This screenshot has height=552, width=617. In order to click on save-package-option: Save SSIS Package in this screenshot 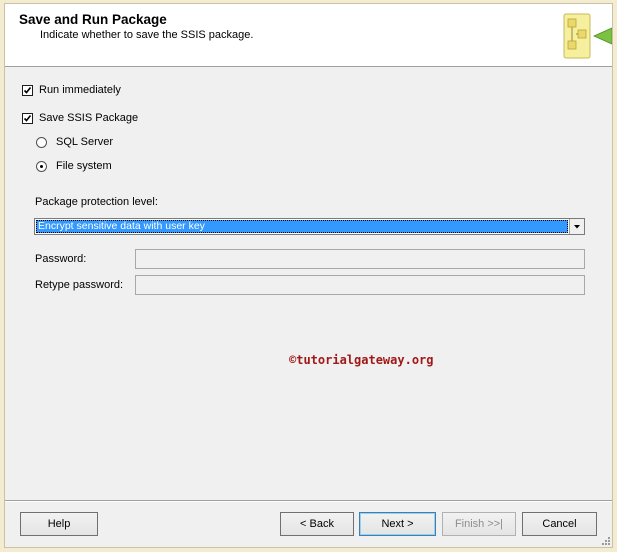, I will do `click(80, 118)`.